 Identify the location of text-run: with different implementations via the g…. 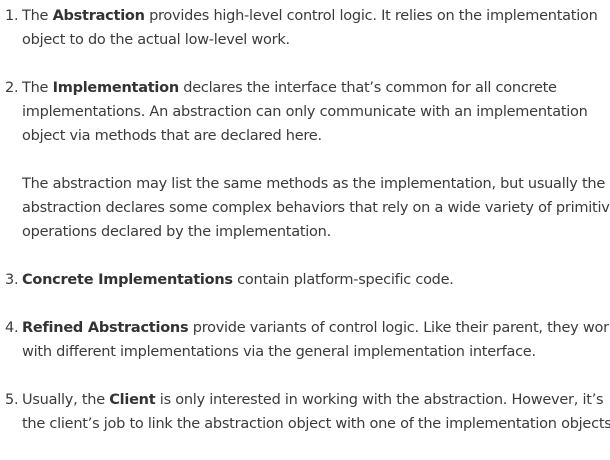
(279, 352).